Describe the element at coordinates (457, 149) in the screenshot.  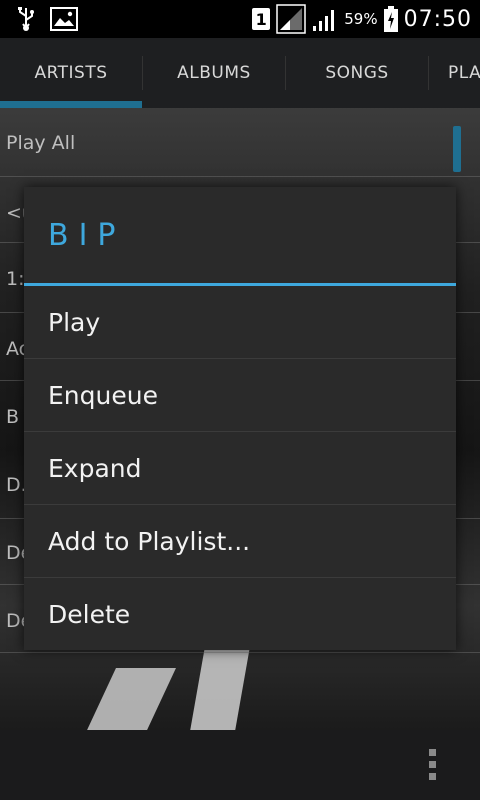
I see `scrollbar` at that location.